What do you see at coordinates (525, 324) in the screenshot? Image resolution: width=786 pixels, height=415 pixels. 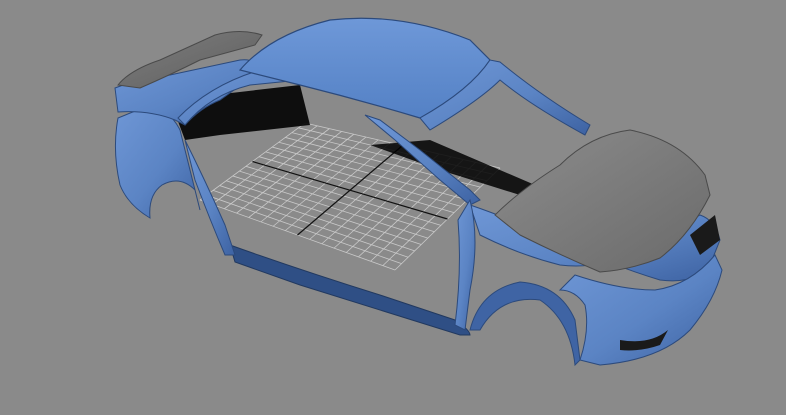 I see `front-wheel-arch` at bounding box center [525, 324].